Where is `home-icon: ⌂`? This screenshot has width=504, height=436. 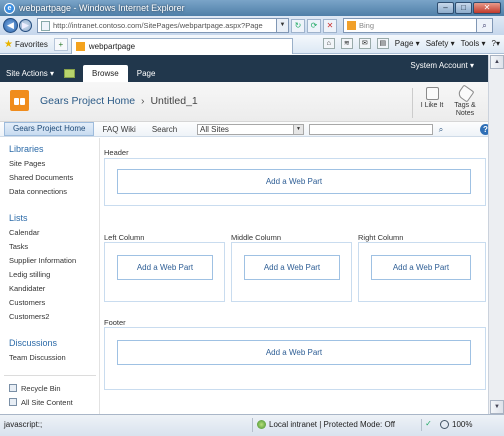
home-icon: ⌂ is located at coordinates (328, 43).